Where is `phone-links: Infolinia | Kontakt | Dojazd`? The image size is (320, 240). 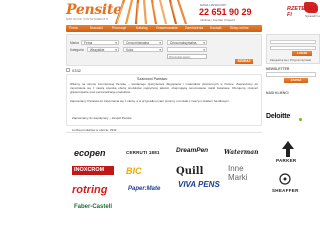
phone-links: Infolinia | Kontakt | Dojazd is located at coordinates (217, 20).